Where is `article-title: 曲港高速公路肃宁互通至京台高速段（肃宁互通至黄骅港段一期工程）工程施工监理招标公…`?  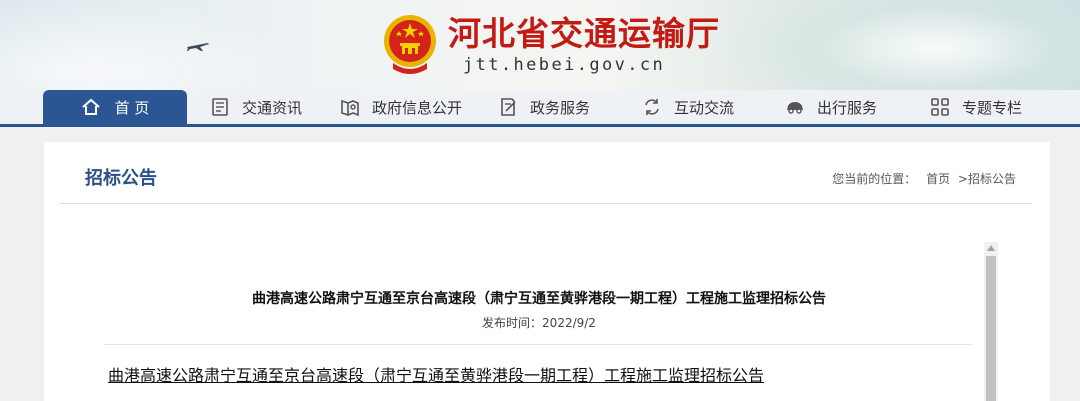
article-title: 曲港高速公路肃宁互通至京台高速段（肃宁互通至黄骅港段一期工程）工程施工监理招标公… is located at coordinates (539, 299).